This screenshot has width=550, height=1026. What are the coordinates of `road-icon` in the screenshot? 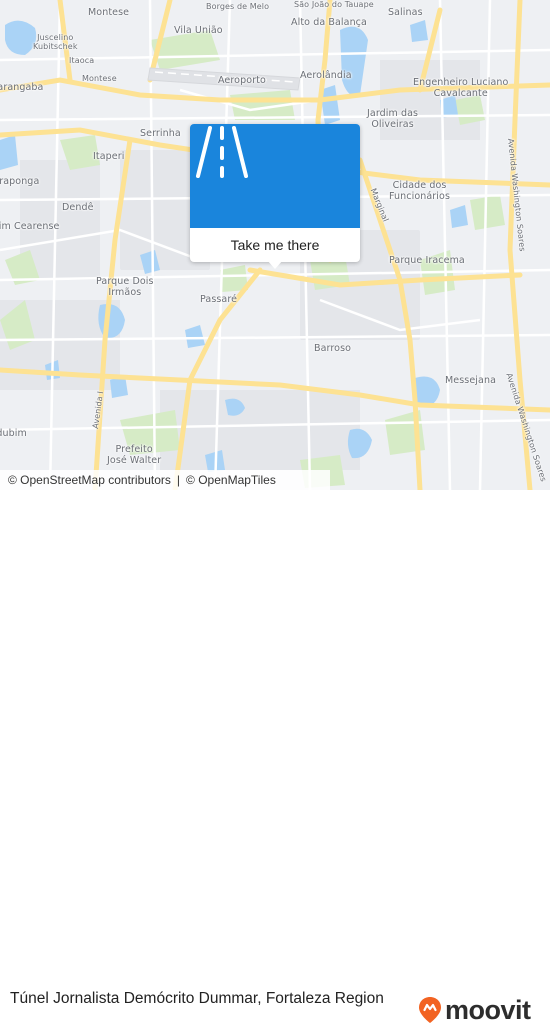 It's located at (222, 152).